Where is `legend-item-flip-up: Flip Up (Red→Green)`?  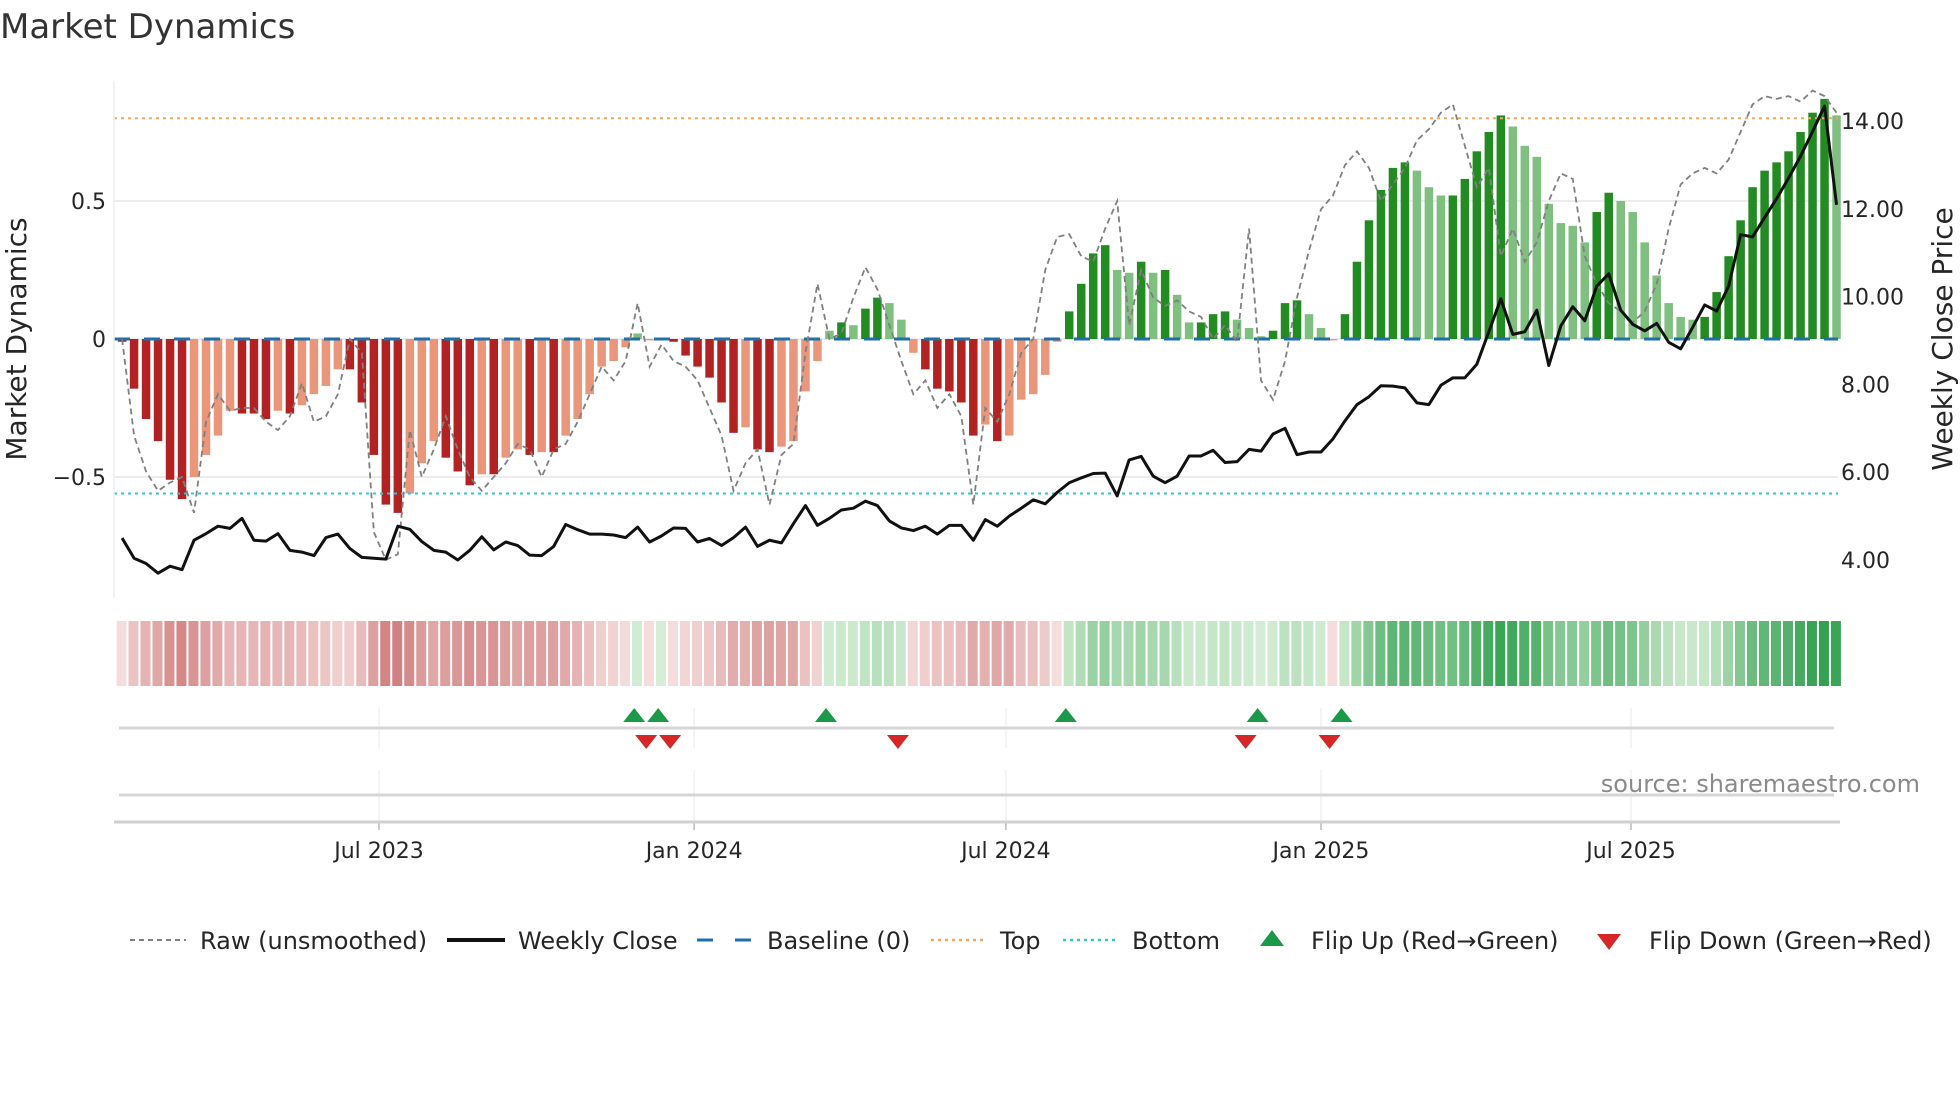
legend-item-flip-up: Flip Up (Red→Green) is located at coordinates (1409, 941).